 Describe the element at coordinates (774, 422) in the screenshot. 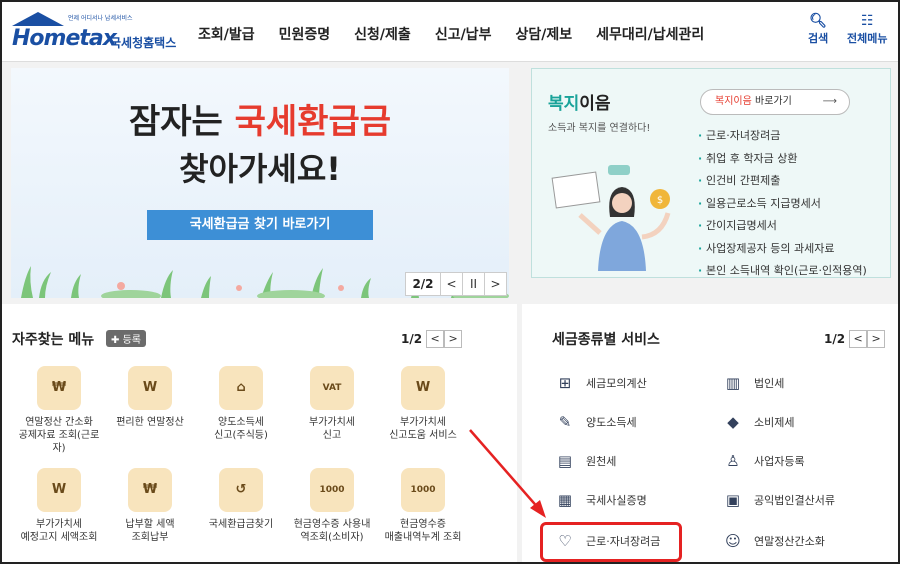

I see `tax-service-label: 소비제세` at that location.